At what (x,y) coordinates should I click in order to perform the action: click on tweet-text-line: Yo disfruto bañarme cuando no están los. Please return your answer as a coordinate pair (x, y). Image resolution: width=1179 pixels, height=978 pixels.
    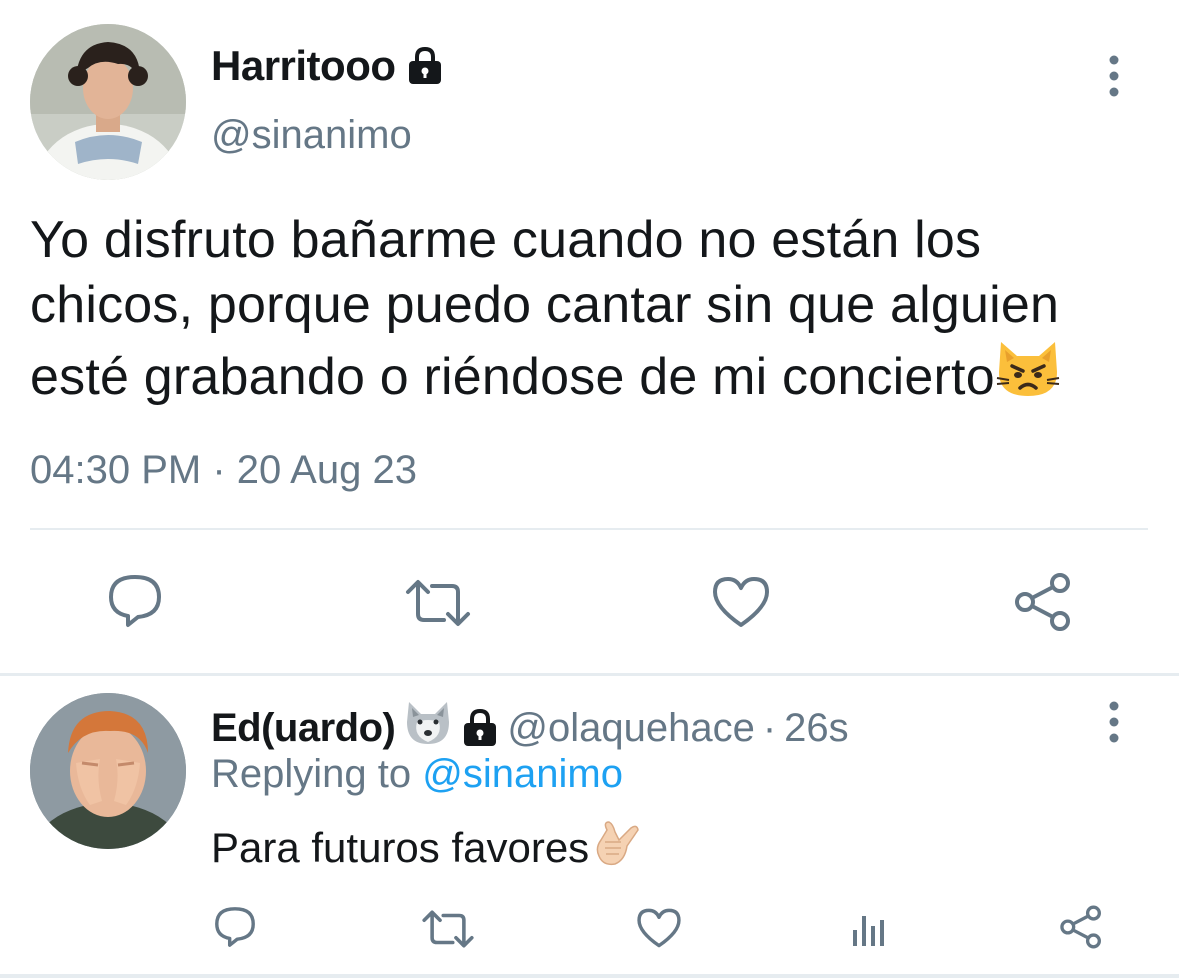
    Looking at the image, I should click on (506, 240).